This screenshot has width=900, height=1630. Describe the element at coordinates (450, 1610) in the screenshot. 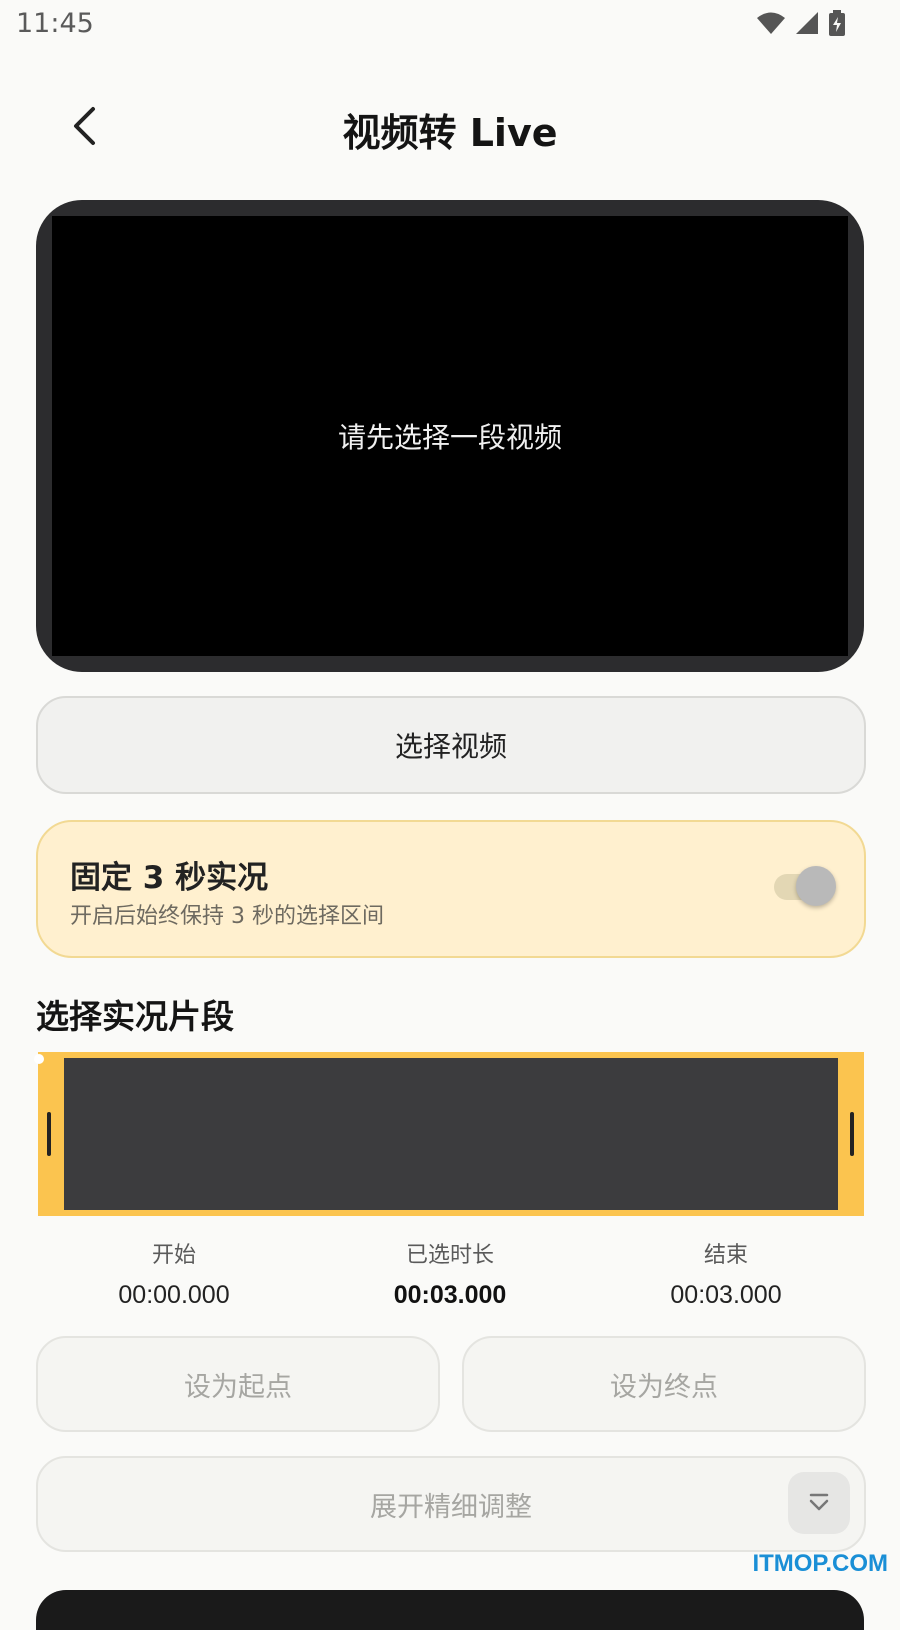

I see `bottom-action-bar` at that location.